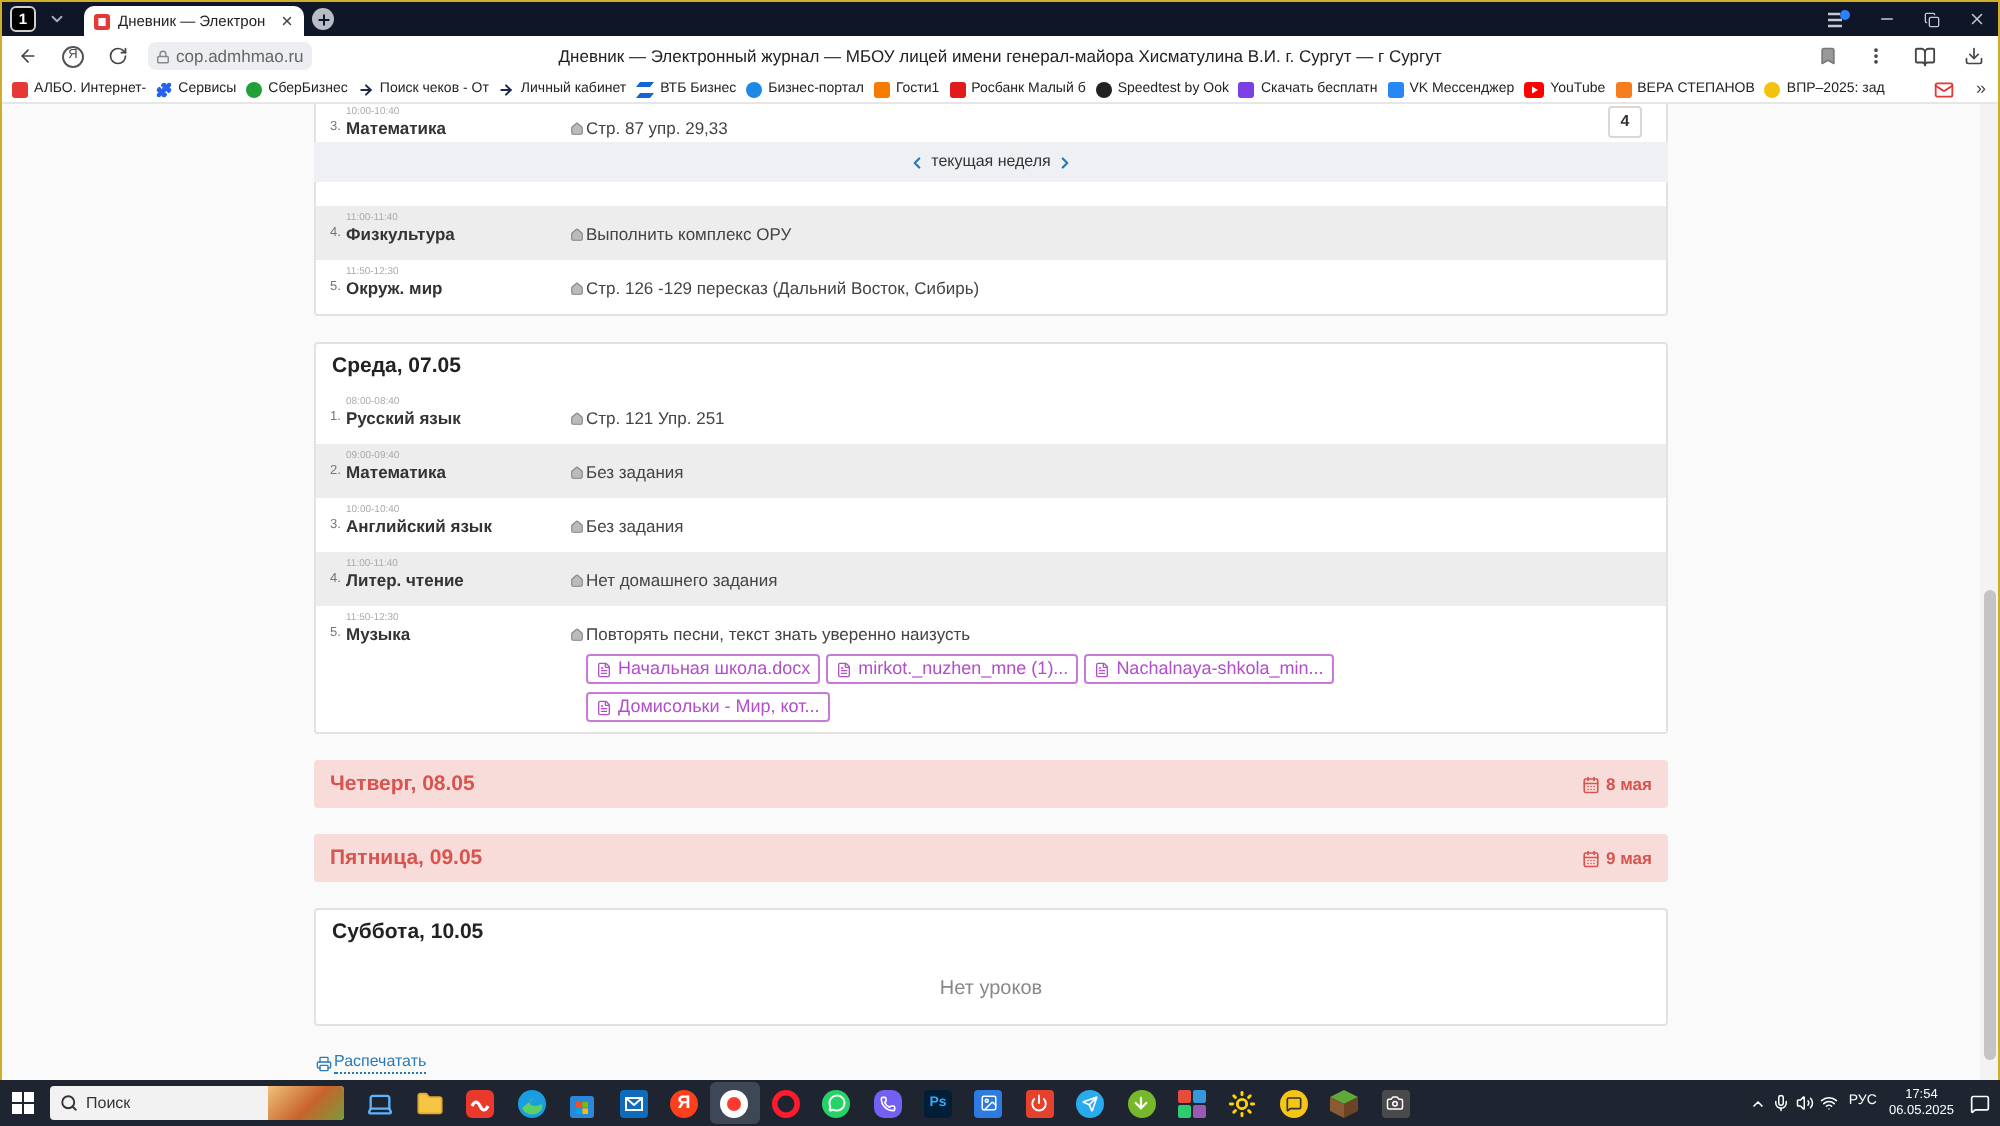 The width and height of the screenshot is (2000, 1126). I want to click on ring-icon, so click(785, 1103).